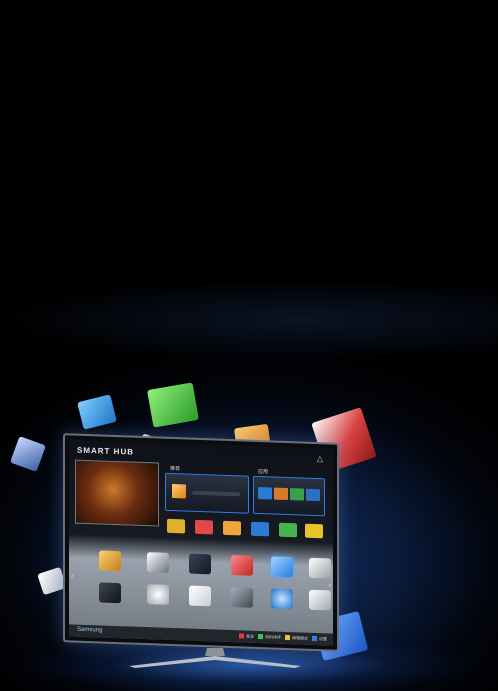 This screenshot has width=498, height=691. I want to click on color-button-legend-item: 资料排序, so click(269, 637).